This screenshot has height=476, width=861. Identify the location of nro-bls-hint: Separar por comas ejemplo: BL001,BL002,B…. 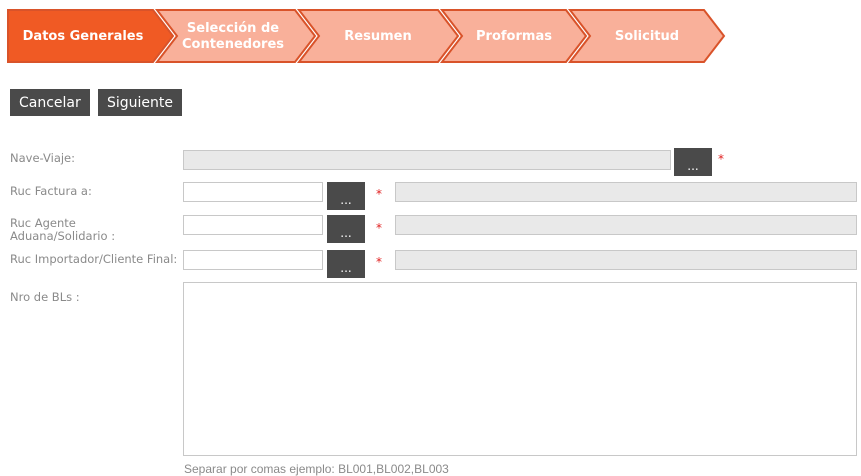
(316, 469).